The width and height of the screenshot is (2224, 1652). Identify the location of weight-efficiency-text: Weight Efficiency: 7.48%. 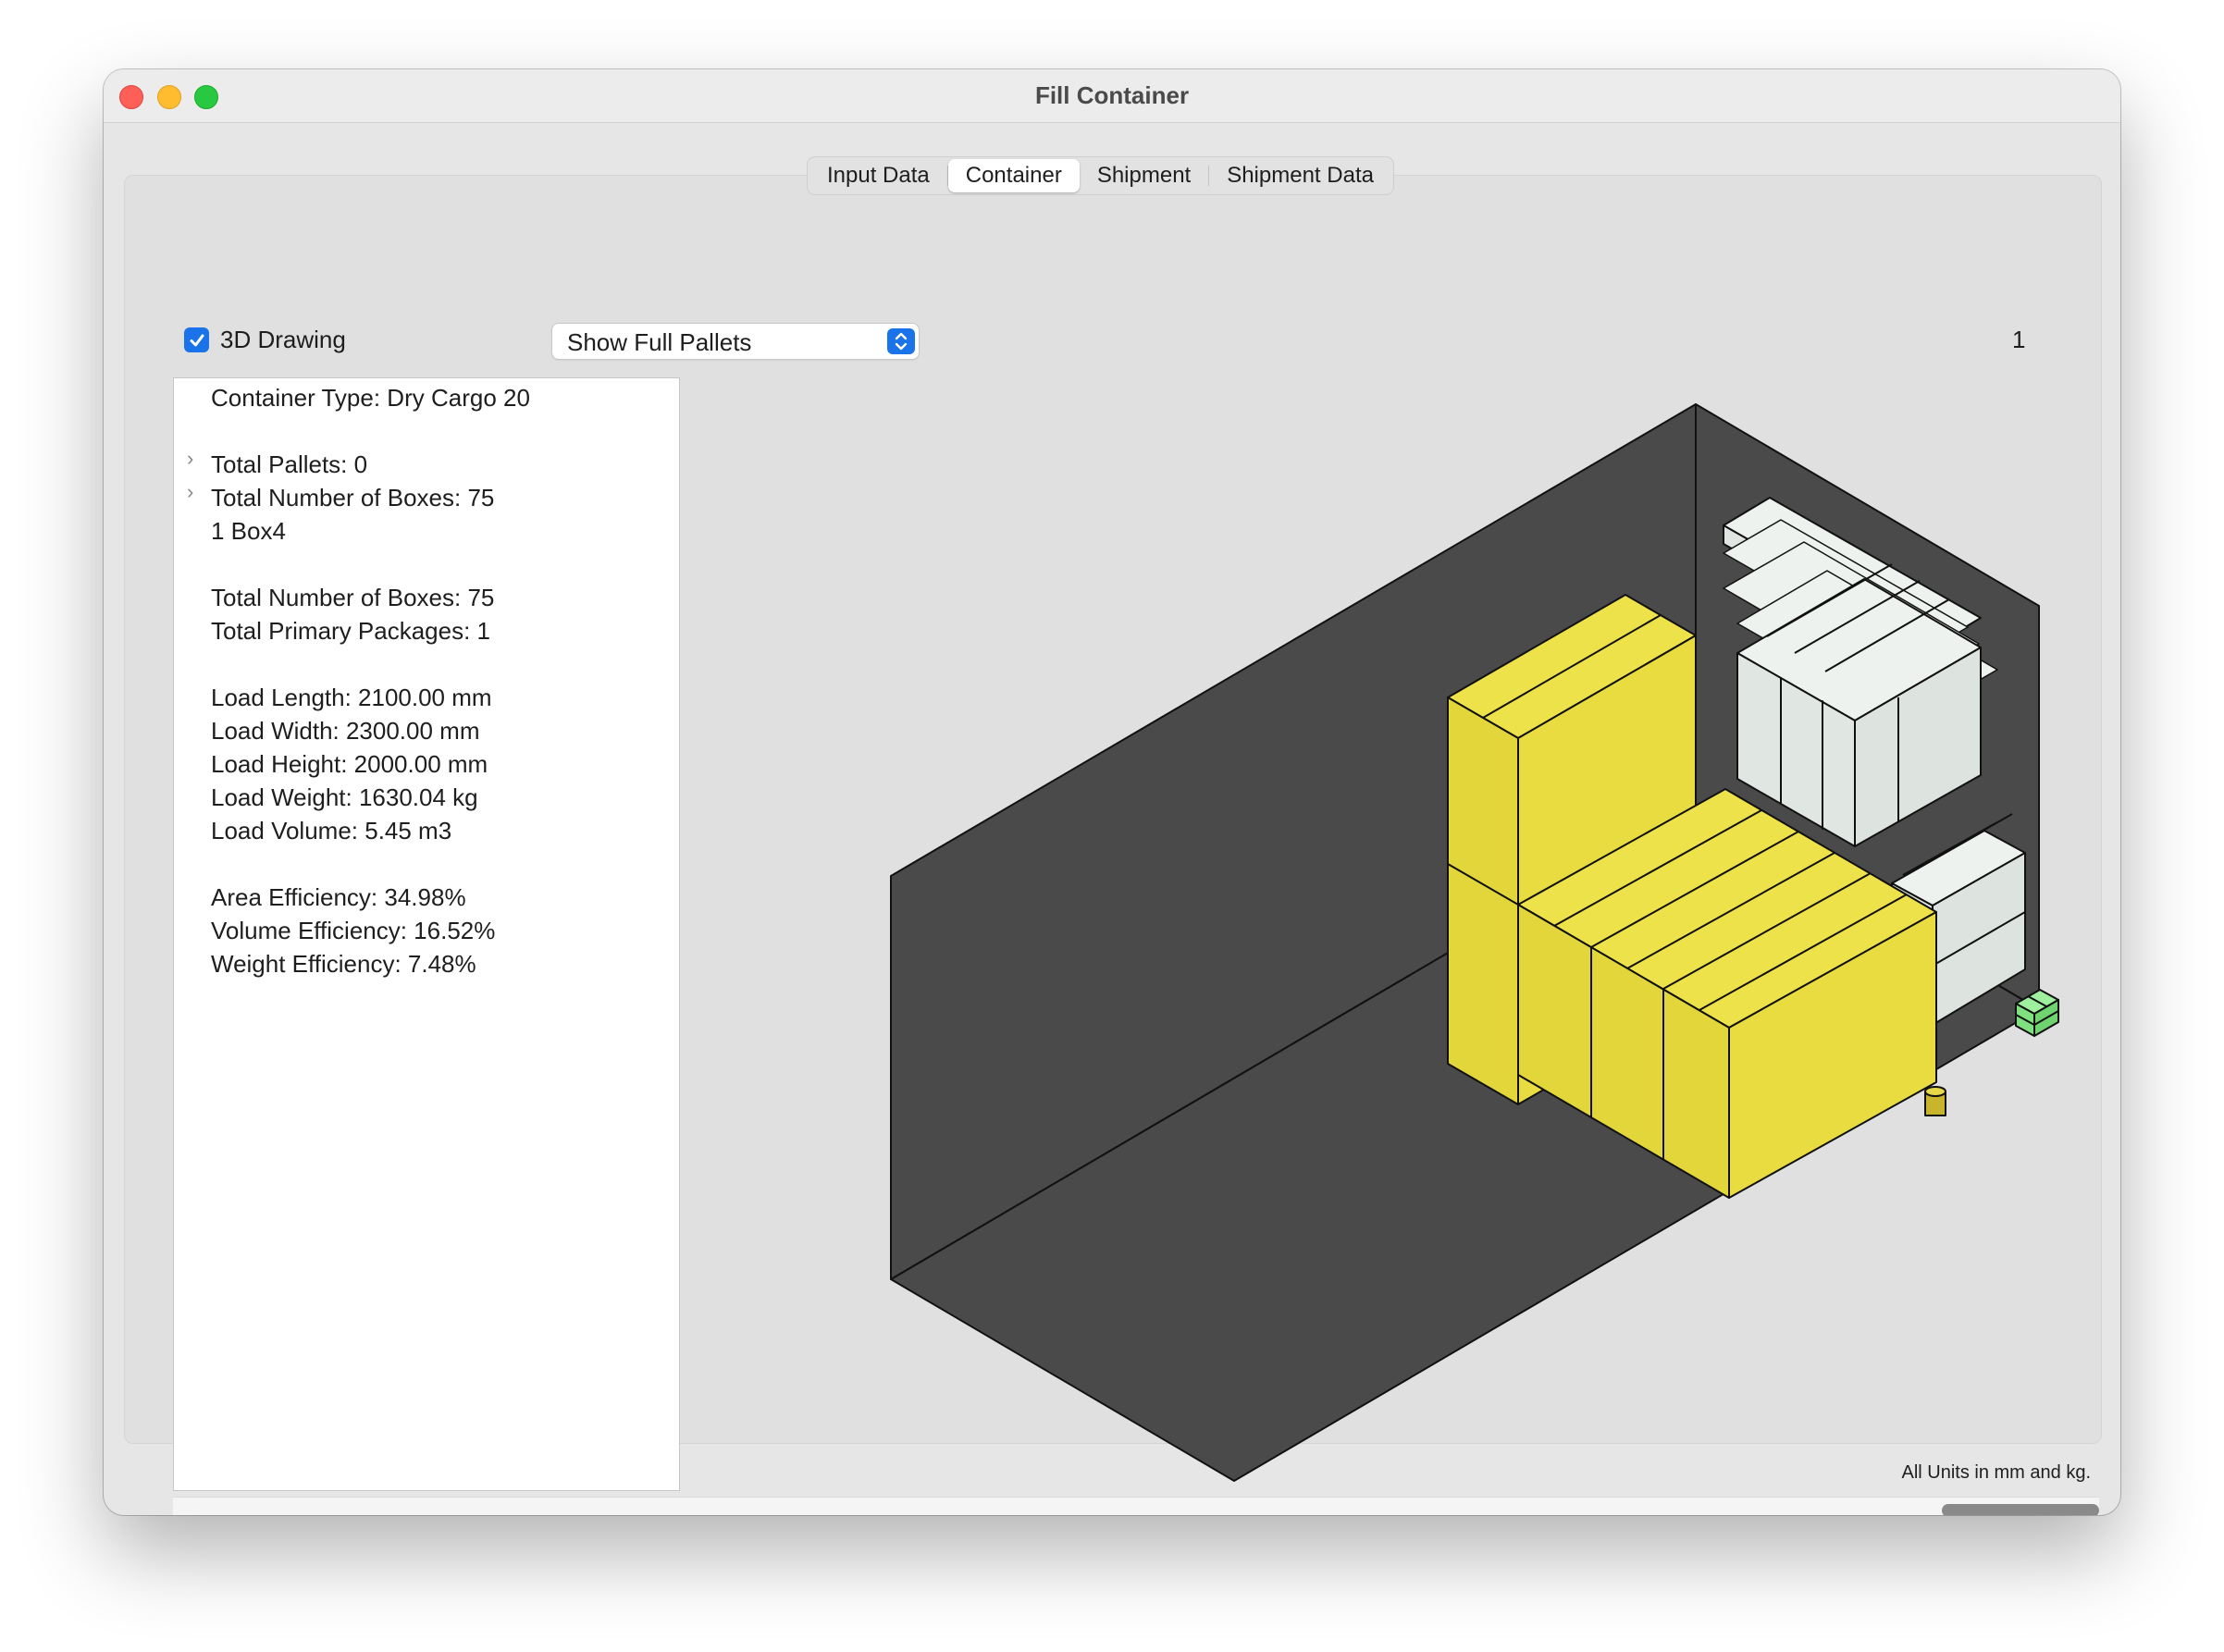
(343, 964).